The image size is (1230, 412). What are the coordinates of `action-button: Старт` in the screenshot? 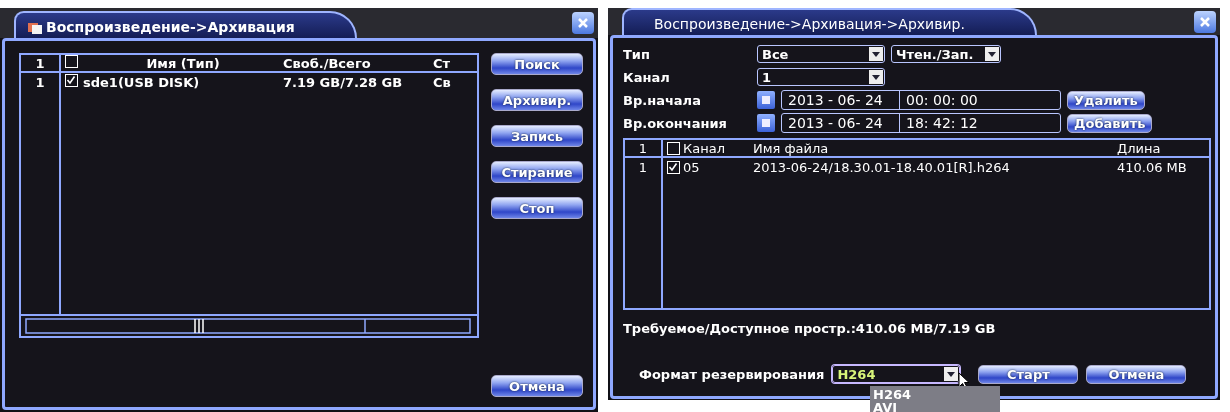 It's located at (1028, 374).